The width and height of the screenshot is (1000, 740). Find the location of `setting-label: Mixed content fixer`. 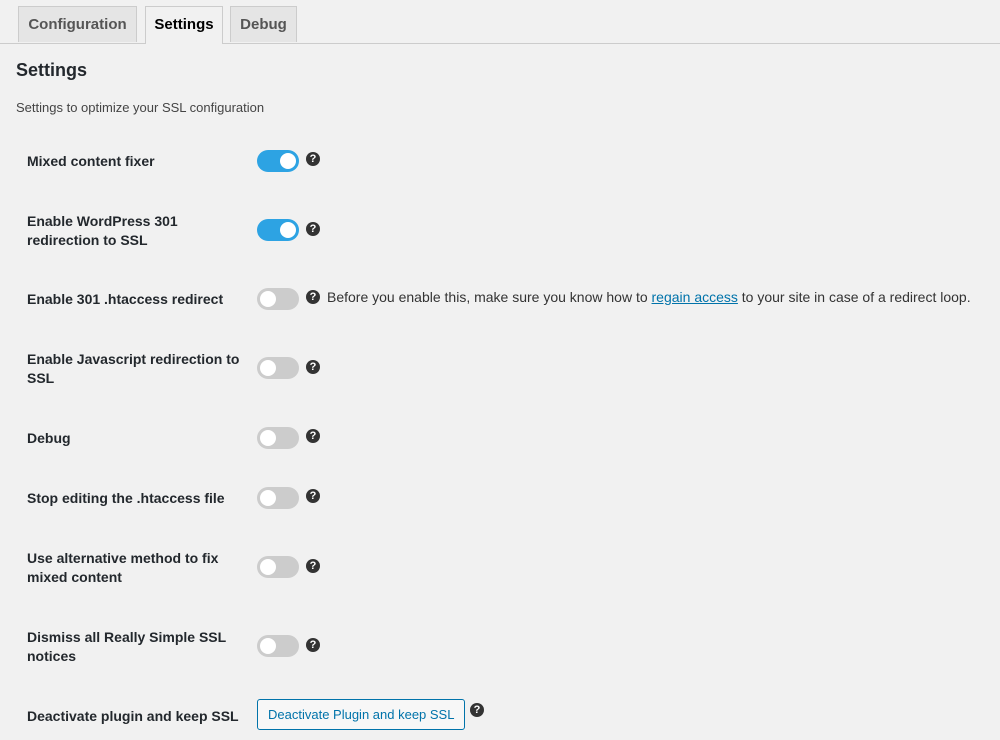

setting-label: Mixed content fixer is located at coordinates (91, 161).